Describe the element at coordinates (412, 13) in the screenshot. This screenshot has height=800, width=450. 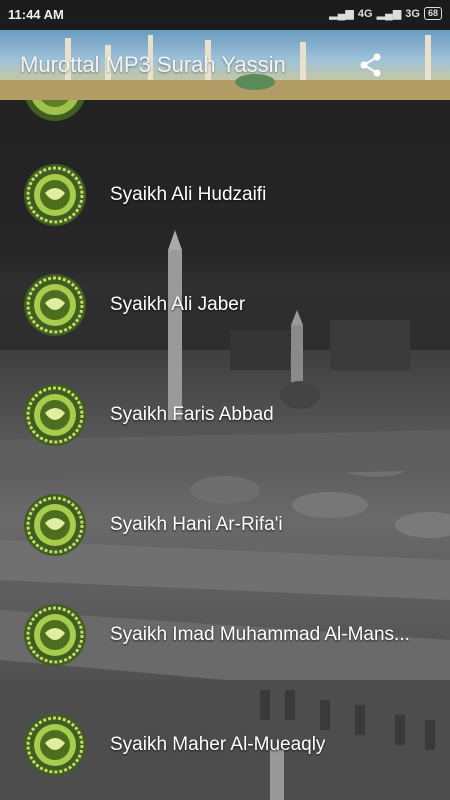
I see `network-label-2: 3G` at that location.